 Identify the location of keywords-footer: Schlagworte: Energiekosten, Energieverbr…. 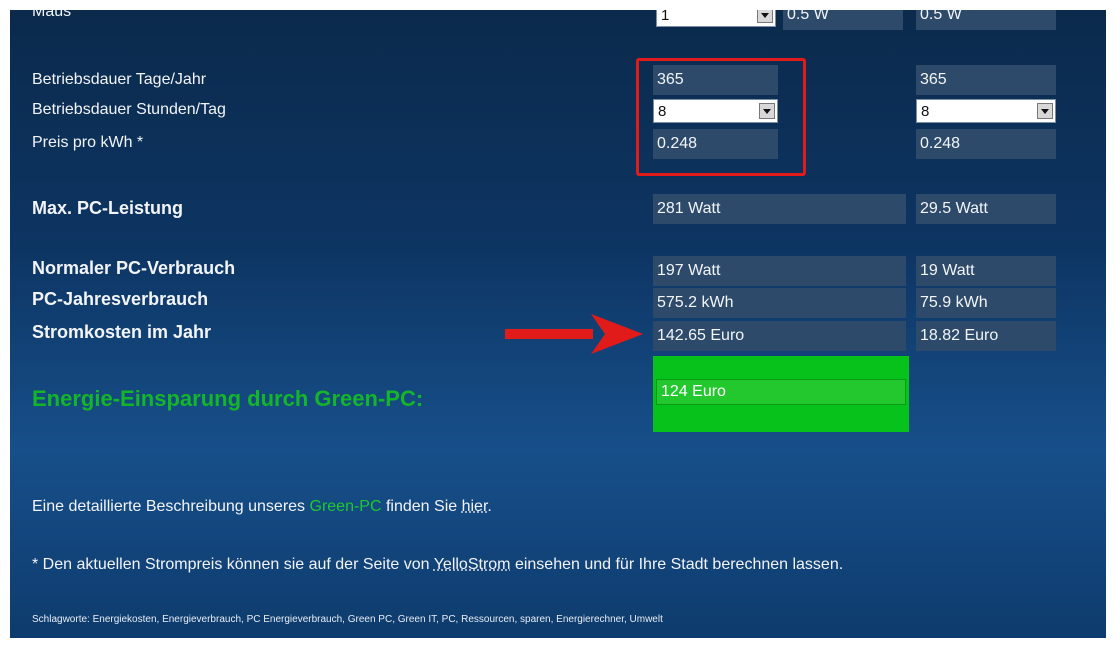
(347, 619).